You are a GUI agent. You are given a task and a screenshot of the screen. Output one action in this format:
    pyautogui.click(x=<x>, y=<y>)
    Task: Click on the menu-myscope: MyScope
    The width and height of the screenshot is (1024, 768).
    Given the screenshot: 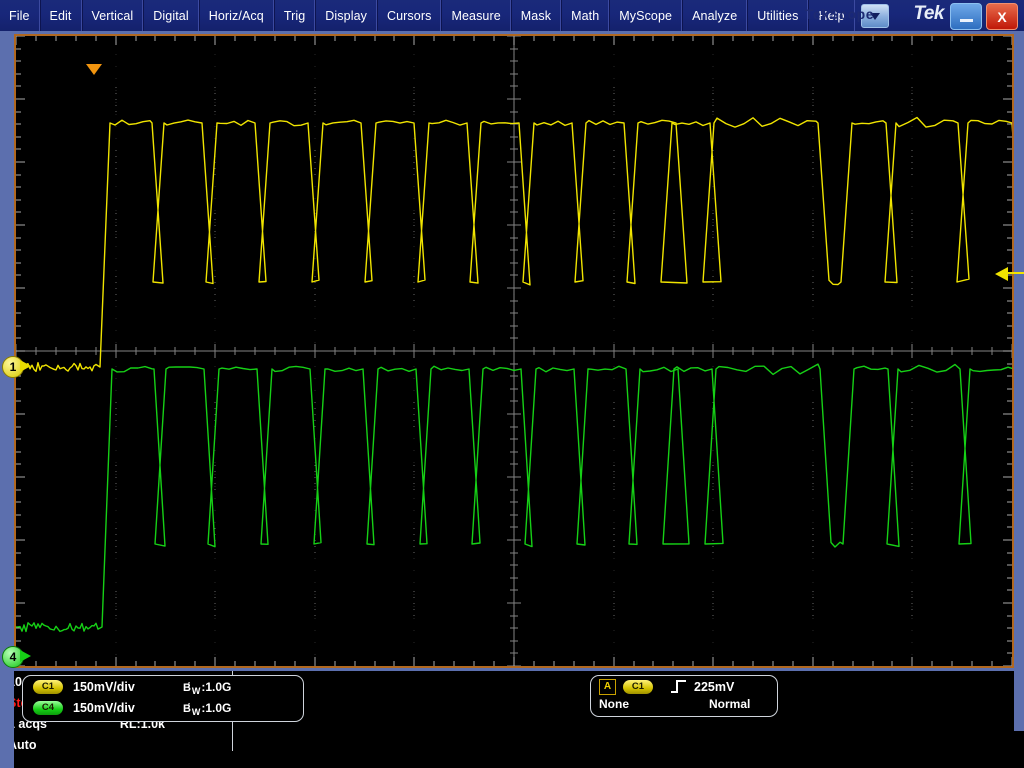 What is the action you would take?
    pyautogui.click(x=646, y=15)
    